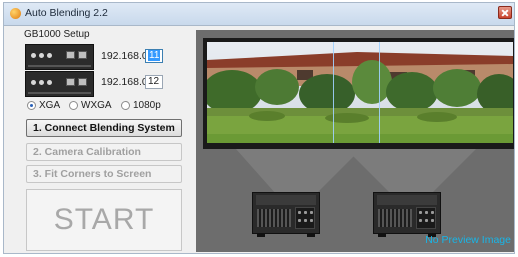 Image resolution: width=518 pixels, height=257 pixels. What do you see at coordinates (379, 92) in the screenshot?
I see `blend-zone-line-right` at bounding box center [379, 92].